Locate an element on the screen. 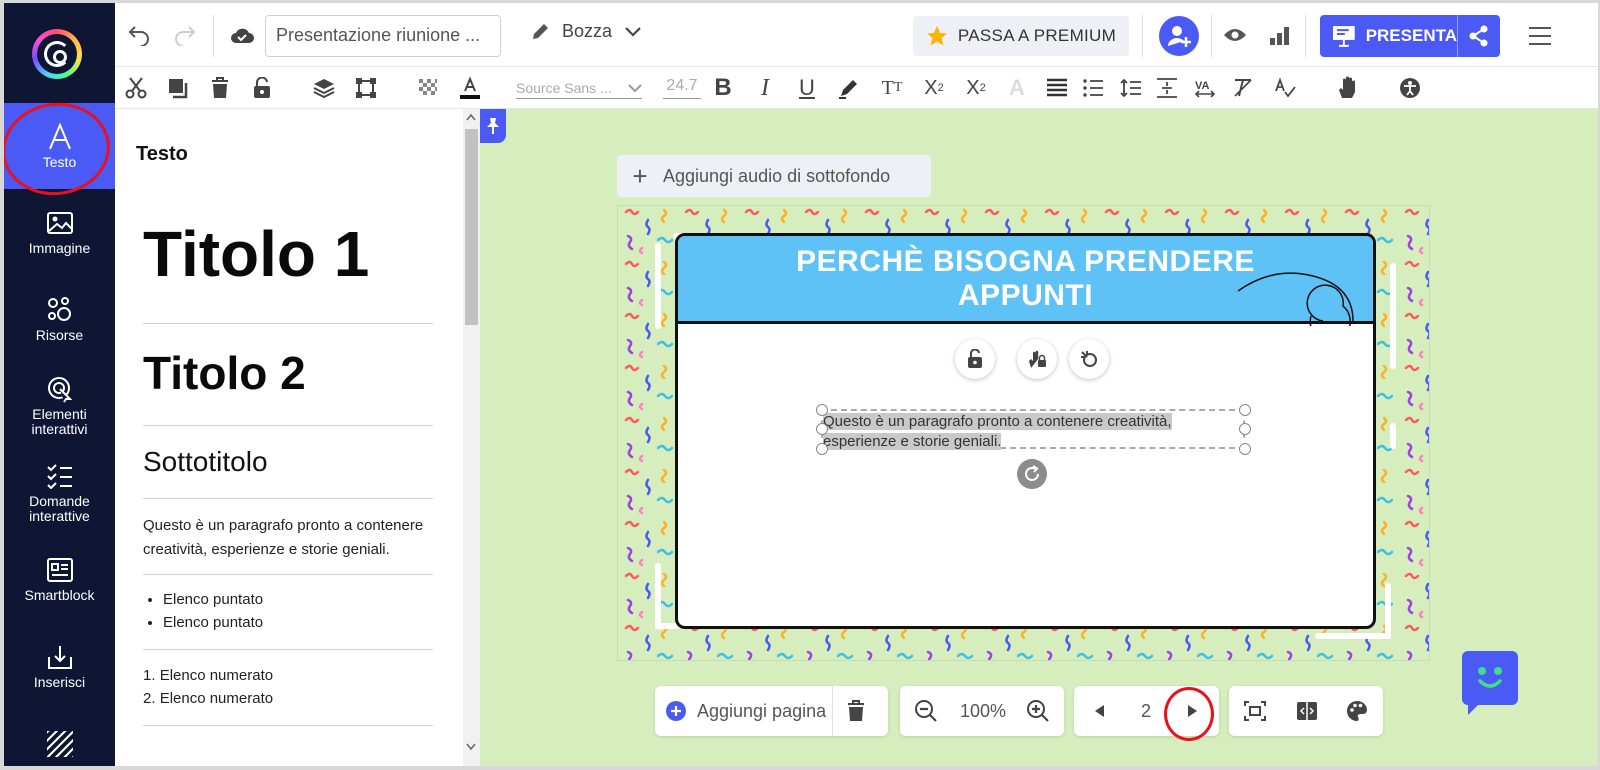 The image size is (1600, 770). menu-icon is located at coordinates (1540, 36).